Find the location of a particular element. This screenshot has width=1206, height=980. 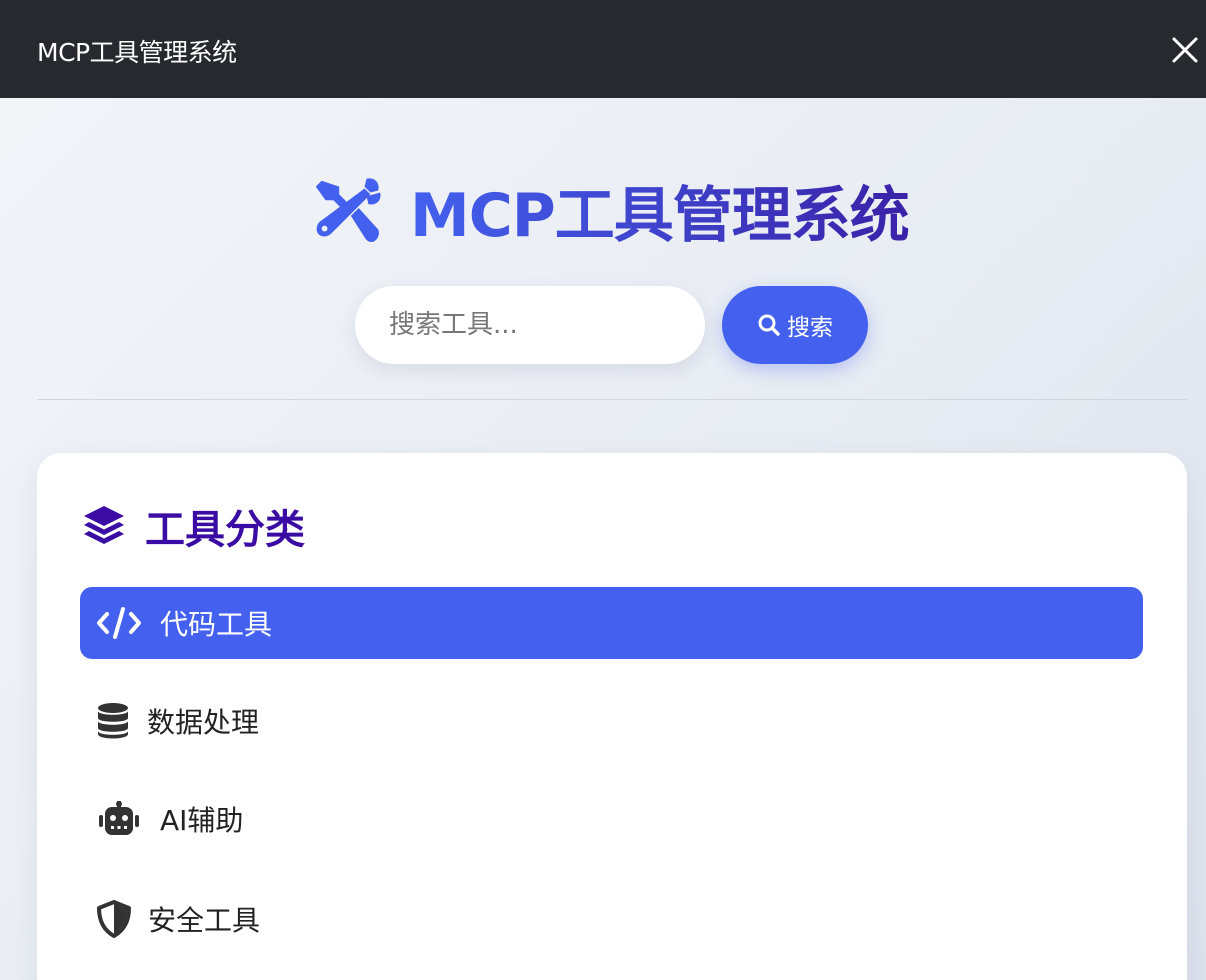

category-item-label: 代码工具 is located at coordinates (216, 624).